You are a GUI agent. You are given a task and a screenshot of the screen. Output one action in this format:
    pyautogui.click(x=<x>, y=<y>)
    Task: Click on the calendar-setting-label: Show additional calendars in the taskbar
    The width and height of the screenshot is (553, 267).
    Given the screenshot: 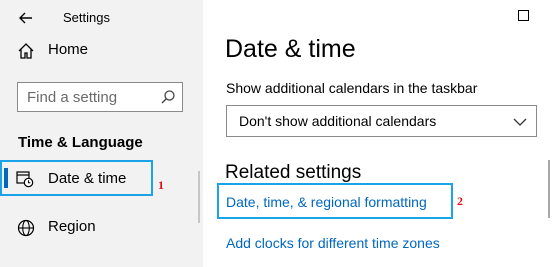 What is the action you would take?
    pyautogui.click(x=352, y=88)
    